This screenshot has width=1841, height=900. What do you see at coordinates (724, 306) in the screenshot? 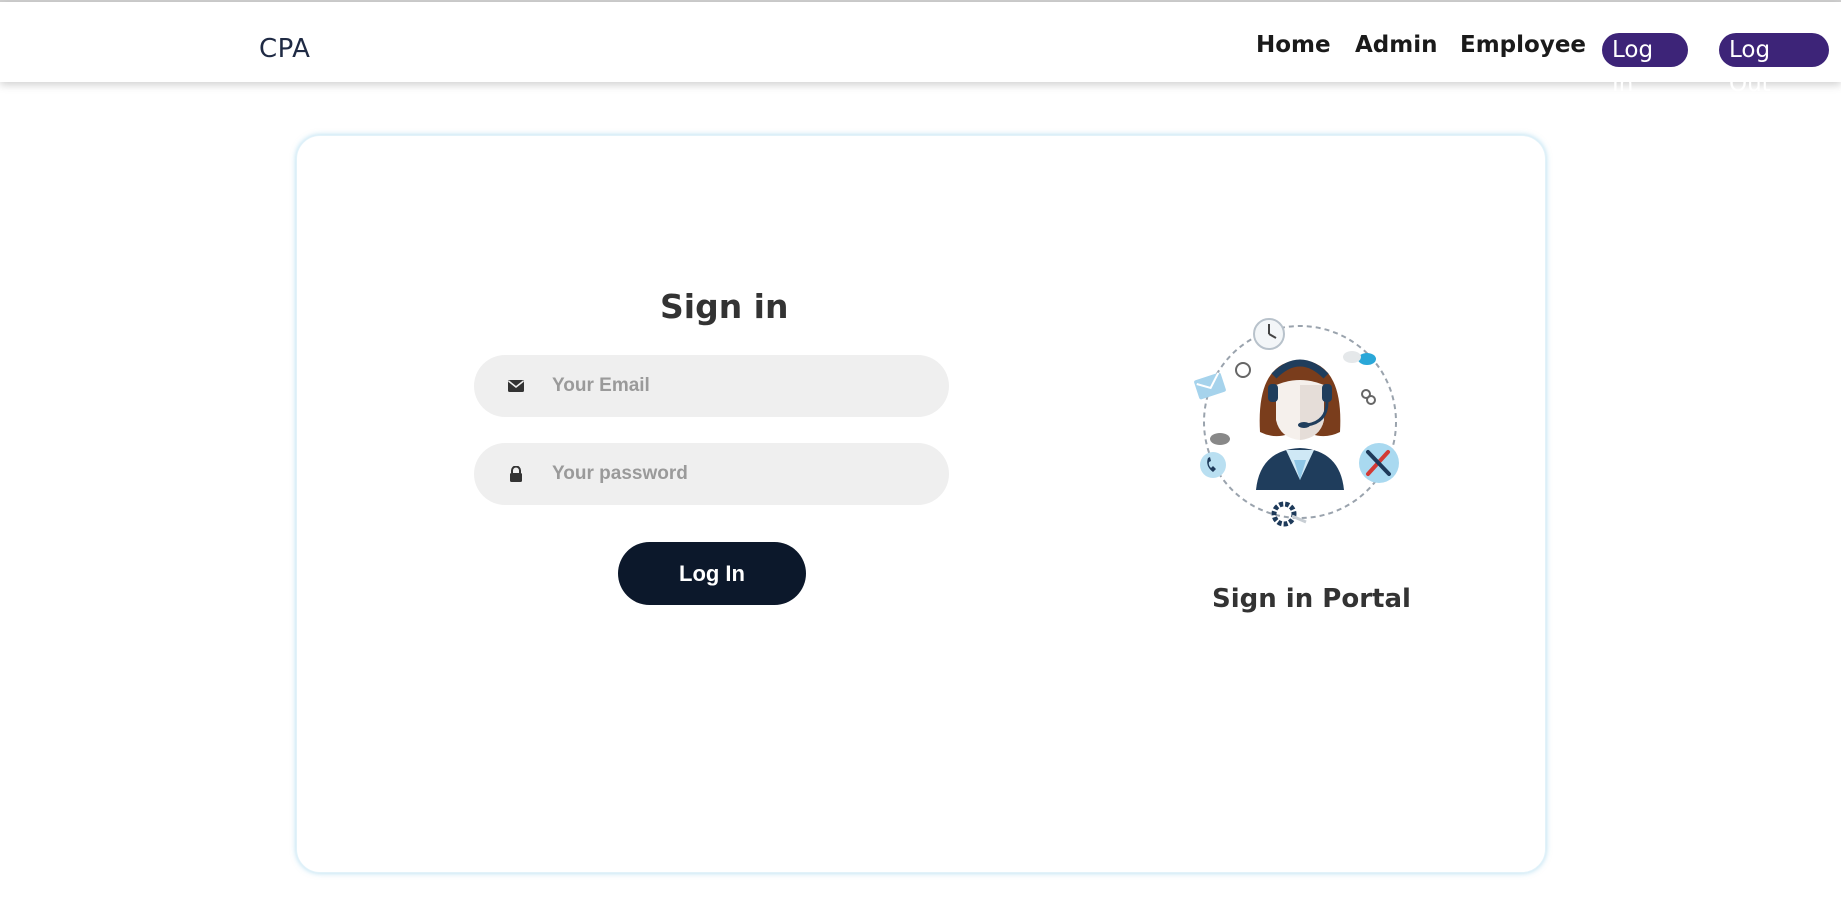
I see `signin-title: Sign in` at bounding box center [724, 306].